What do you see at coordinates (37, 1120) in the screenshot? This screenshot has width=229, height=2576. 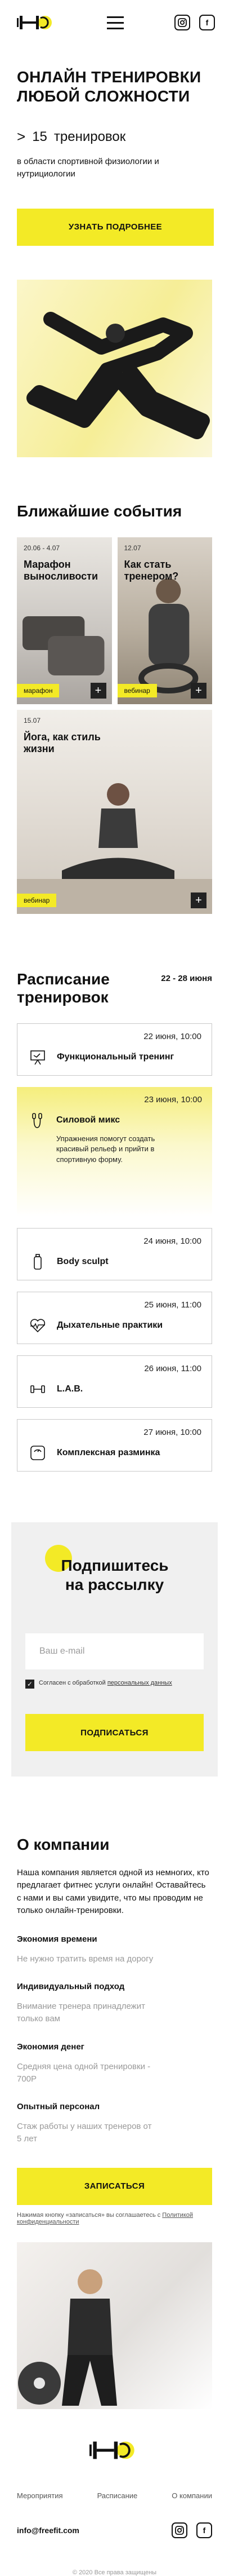 I see `jump-rope-icon` at bounding box center [37, 1120].